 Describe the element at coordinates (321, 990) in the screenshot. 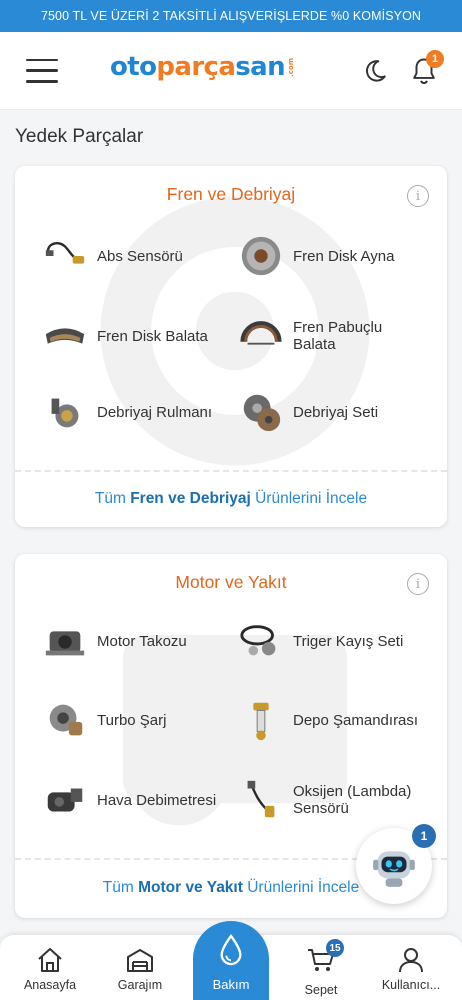

I see `nav-cart-label: Sepet` at that location.